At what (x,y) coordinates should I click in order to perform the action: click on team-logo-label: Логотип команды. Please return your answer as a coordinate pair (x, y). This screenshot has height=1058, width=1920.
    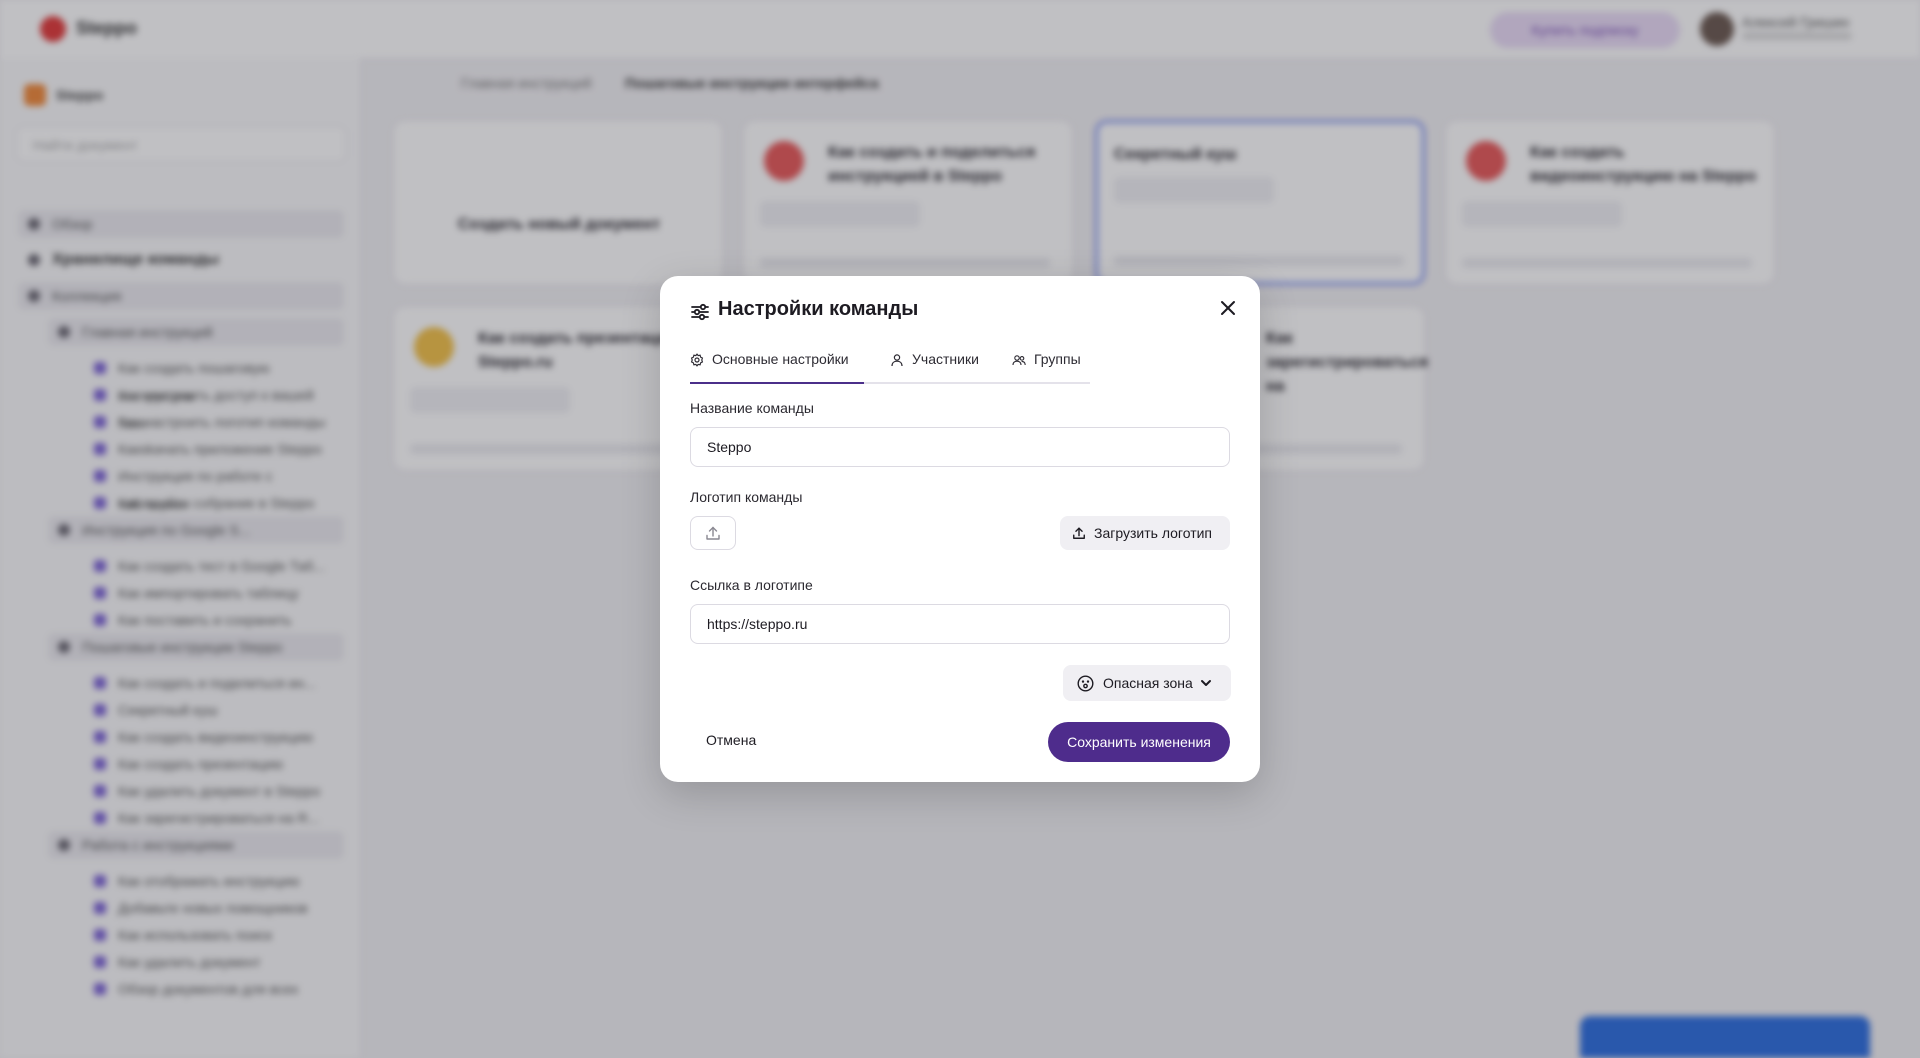
    Looking at the image, I should click on (746, 497).